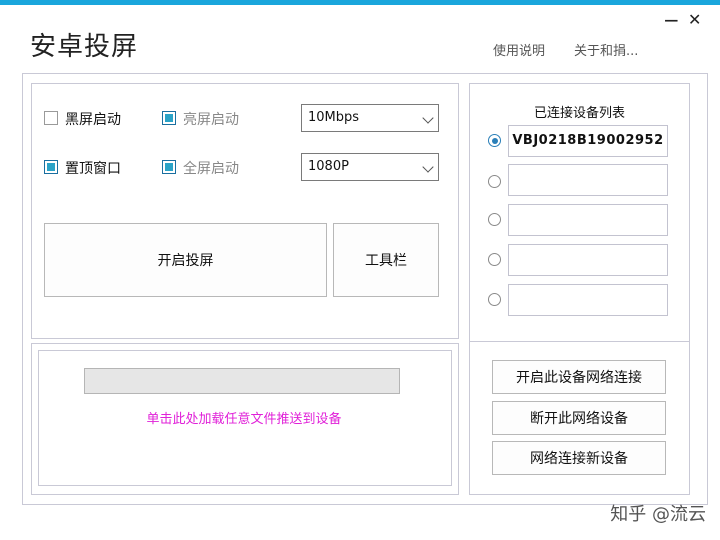  I want to click on device-slot-1: VBJ0218B19002952, so click(588, 141).